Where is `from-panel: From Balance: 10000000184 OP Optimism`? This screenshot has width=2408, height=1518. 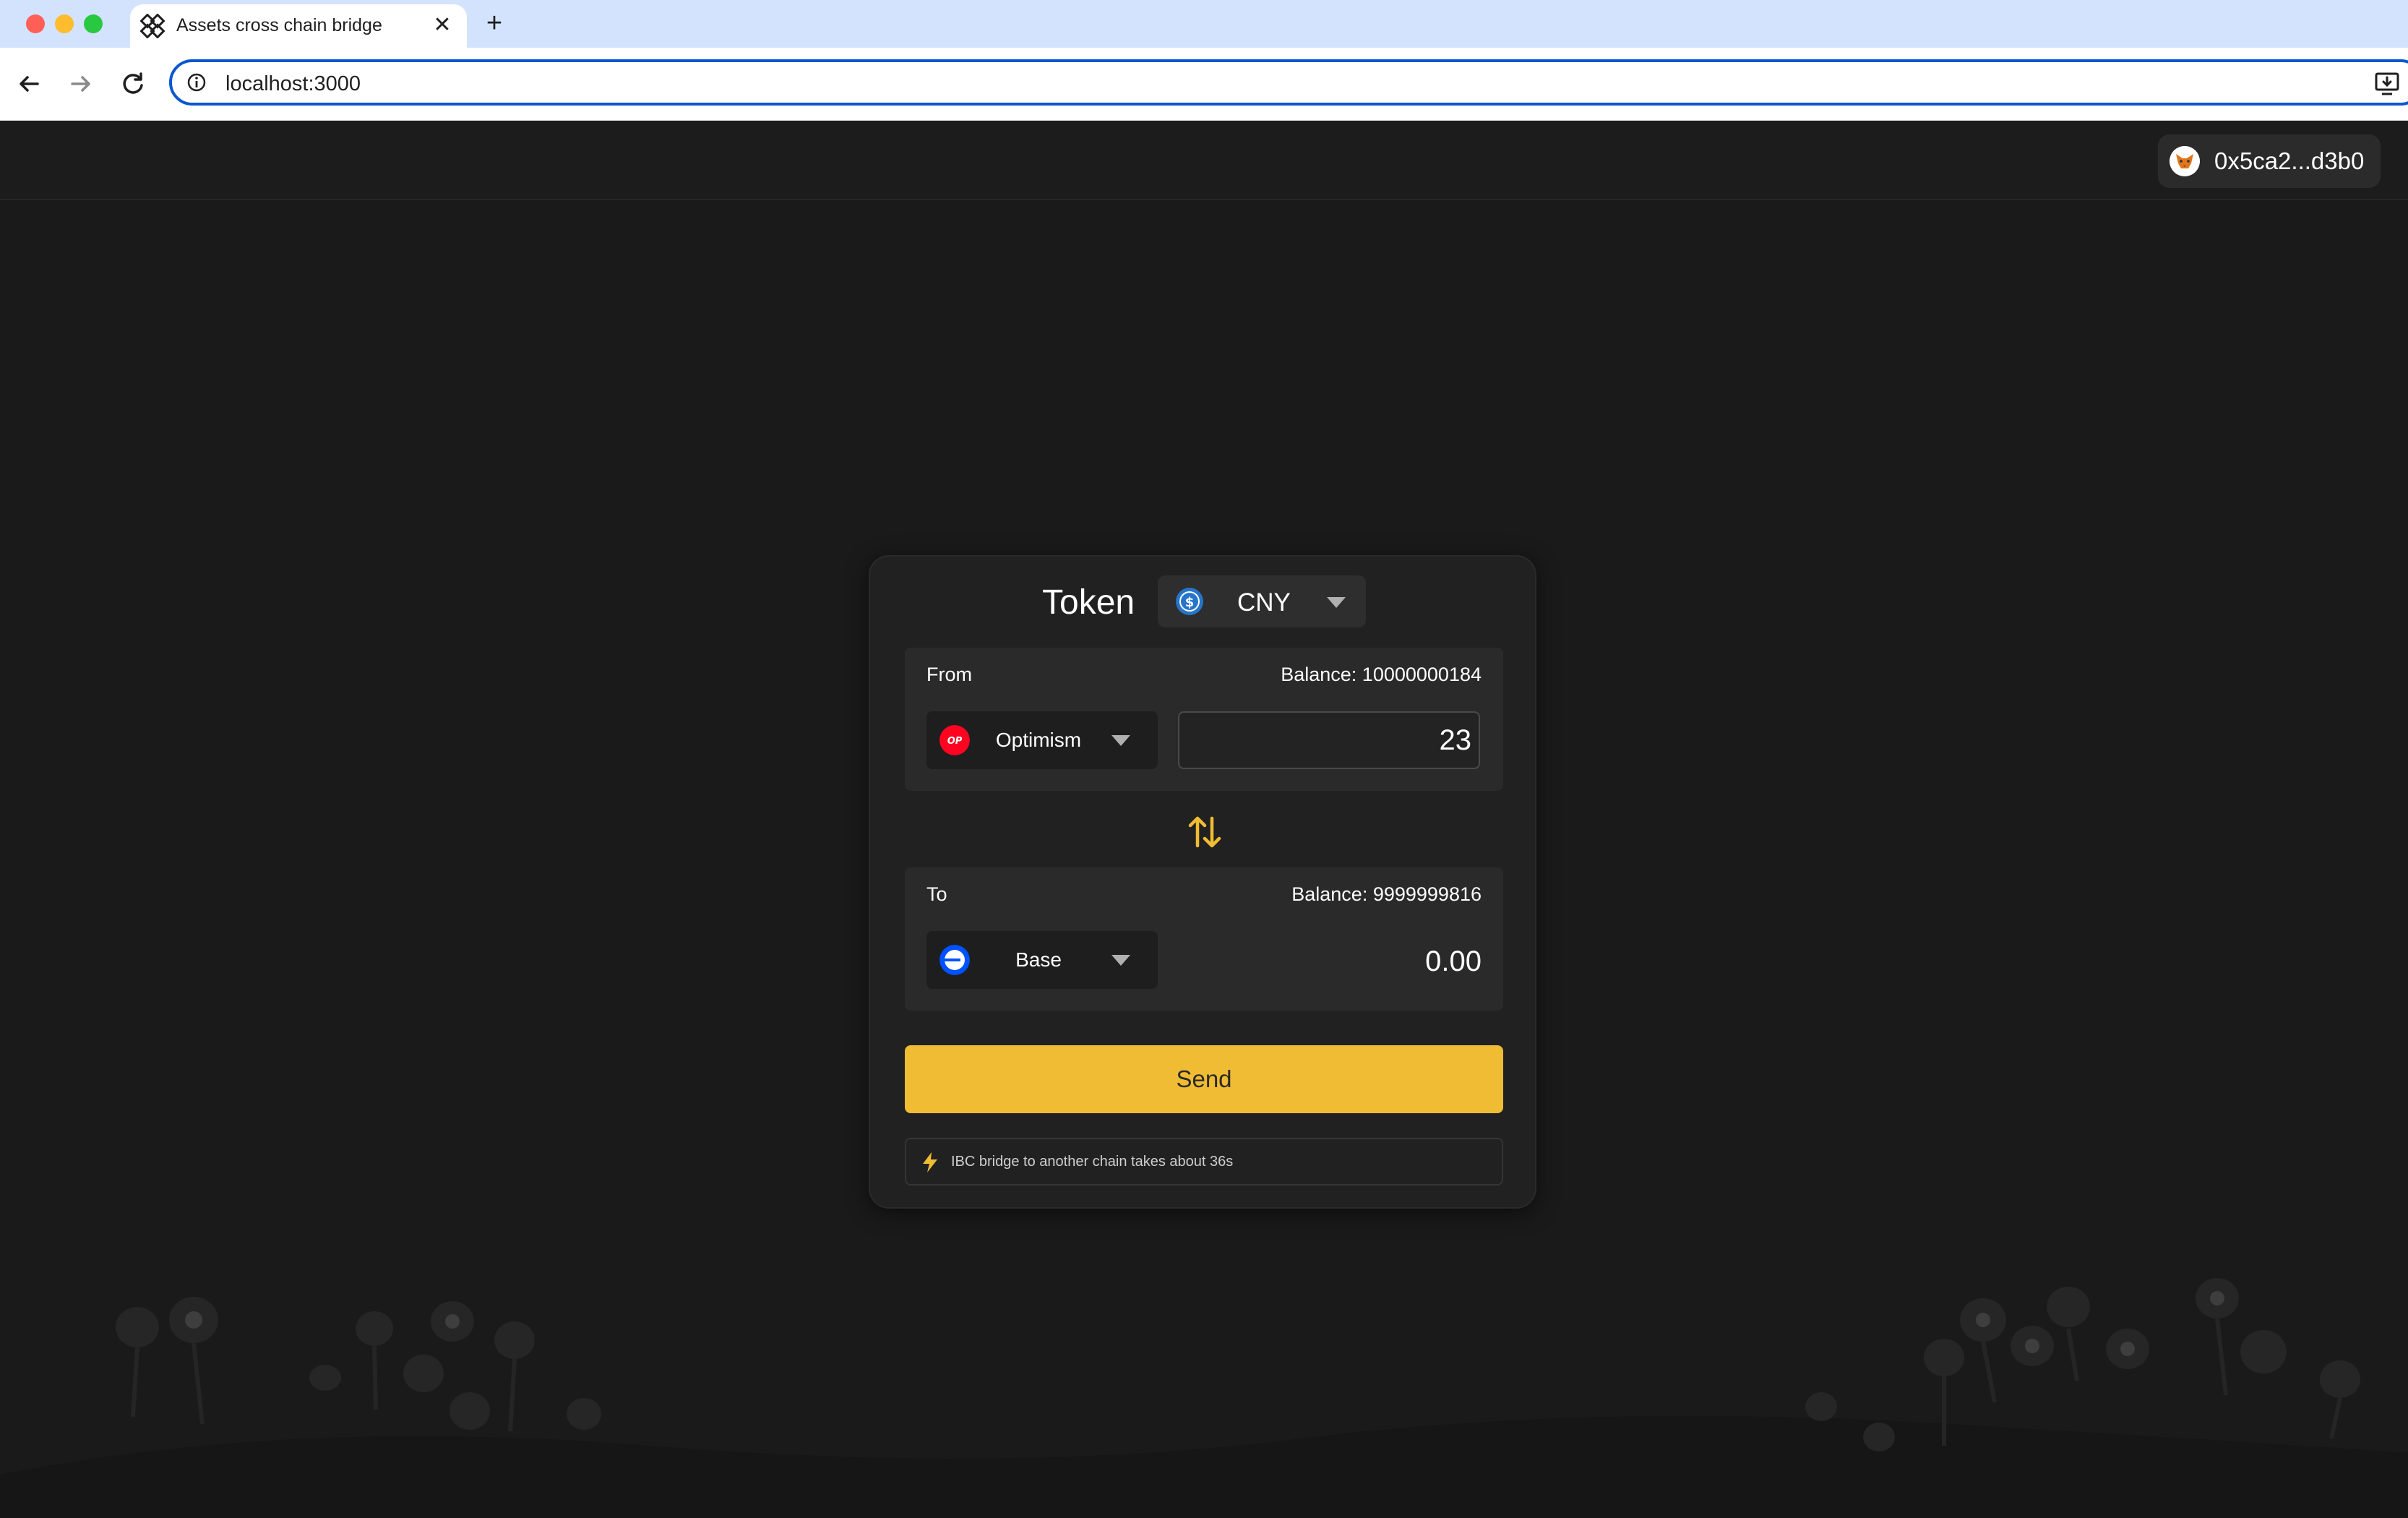 from-panel: From Balance: 10000000184 OP Optimism is located at coordinates (1204, 719).